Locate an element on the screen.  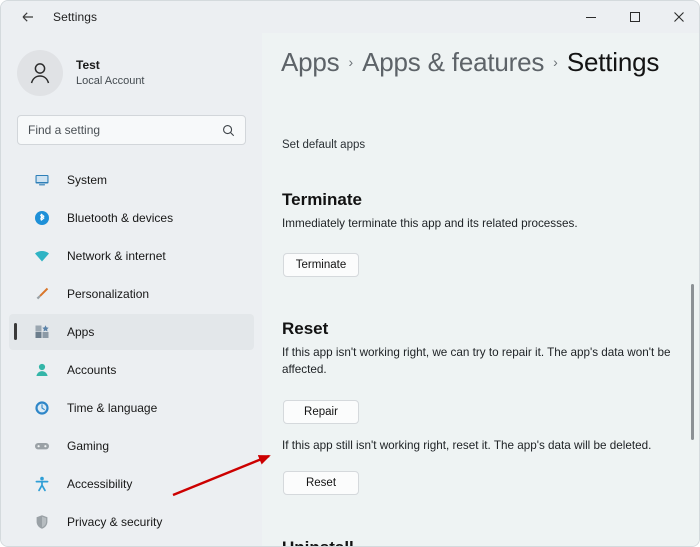
search-input is located at coordinates (120, 130).